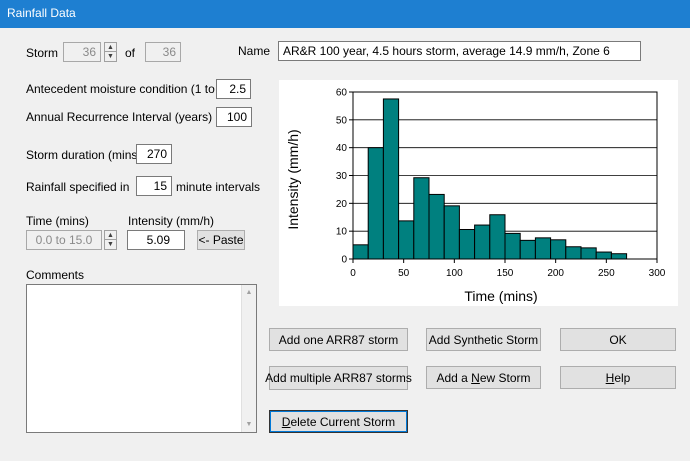 The image size is (690, 461). What do you see at coordinates (555, 273) in the screenshot?
I see `x-tick-label: 200` at bounding box center [555, 273].